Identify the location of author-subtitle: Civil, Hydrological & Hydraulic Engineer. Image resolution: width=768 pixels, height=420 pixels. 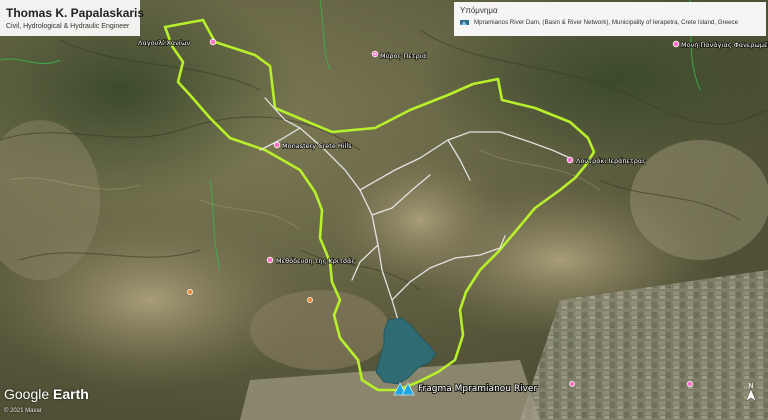
(68, 26).